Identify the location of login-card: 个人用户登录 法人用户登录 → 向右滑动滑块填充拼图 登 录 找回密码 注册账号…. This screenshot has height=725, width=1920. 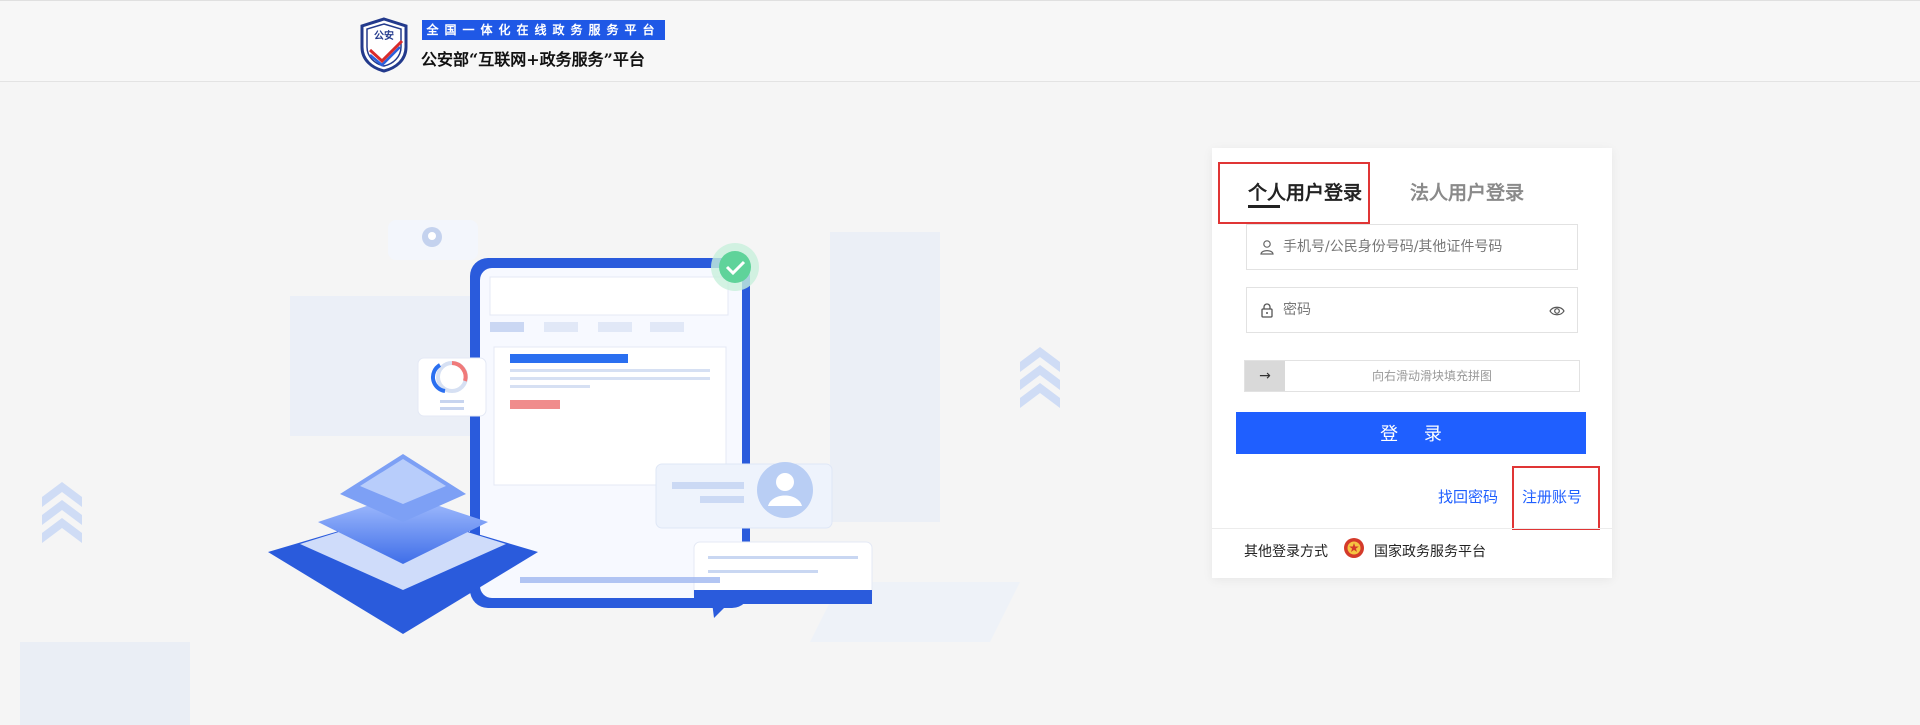
(1412, 363).